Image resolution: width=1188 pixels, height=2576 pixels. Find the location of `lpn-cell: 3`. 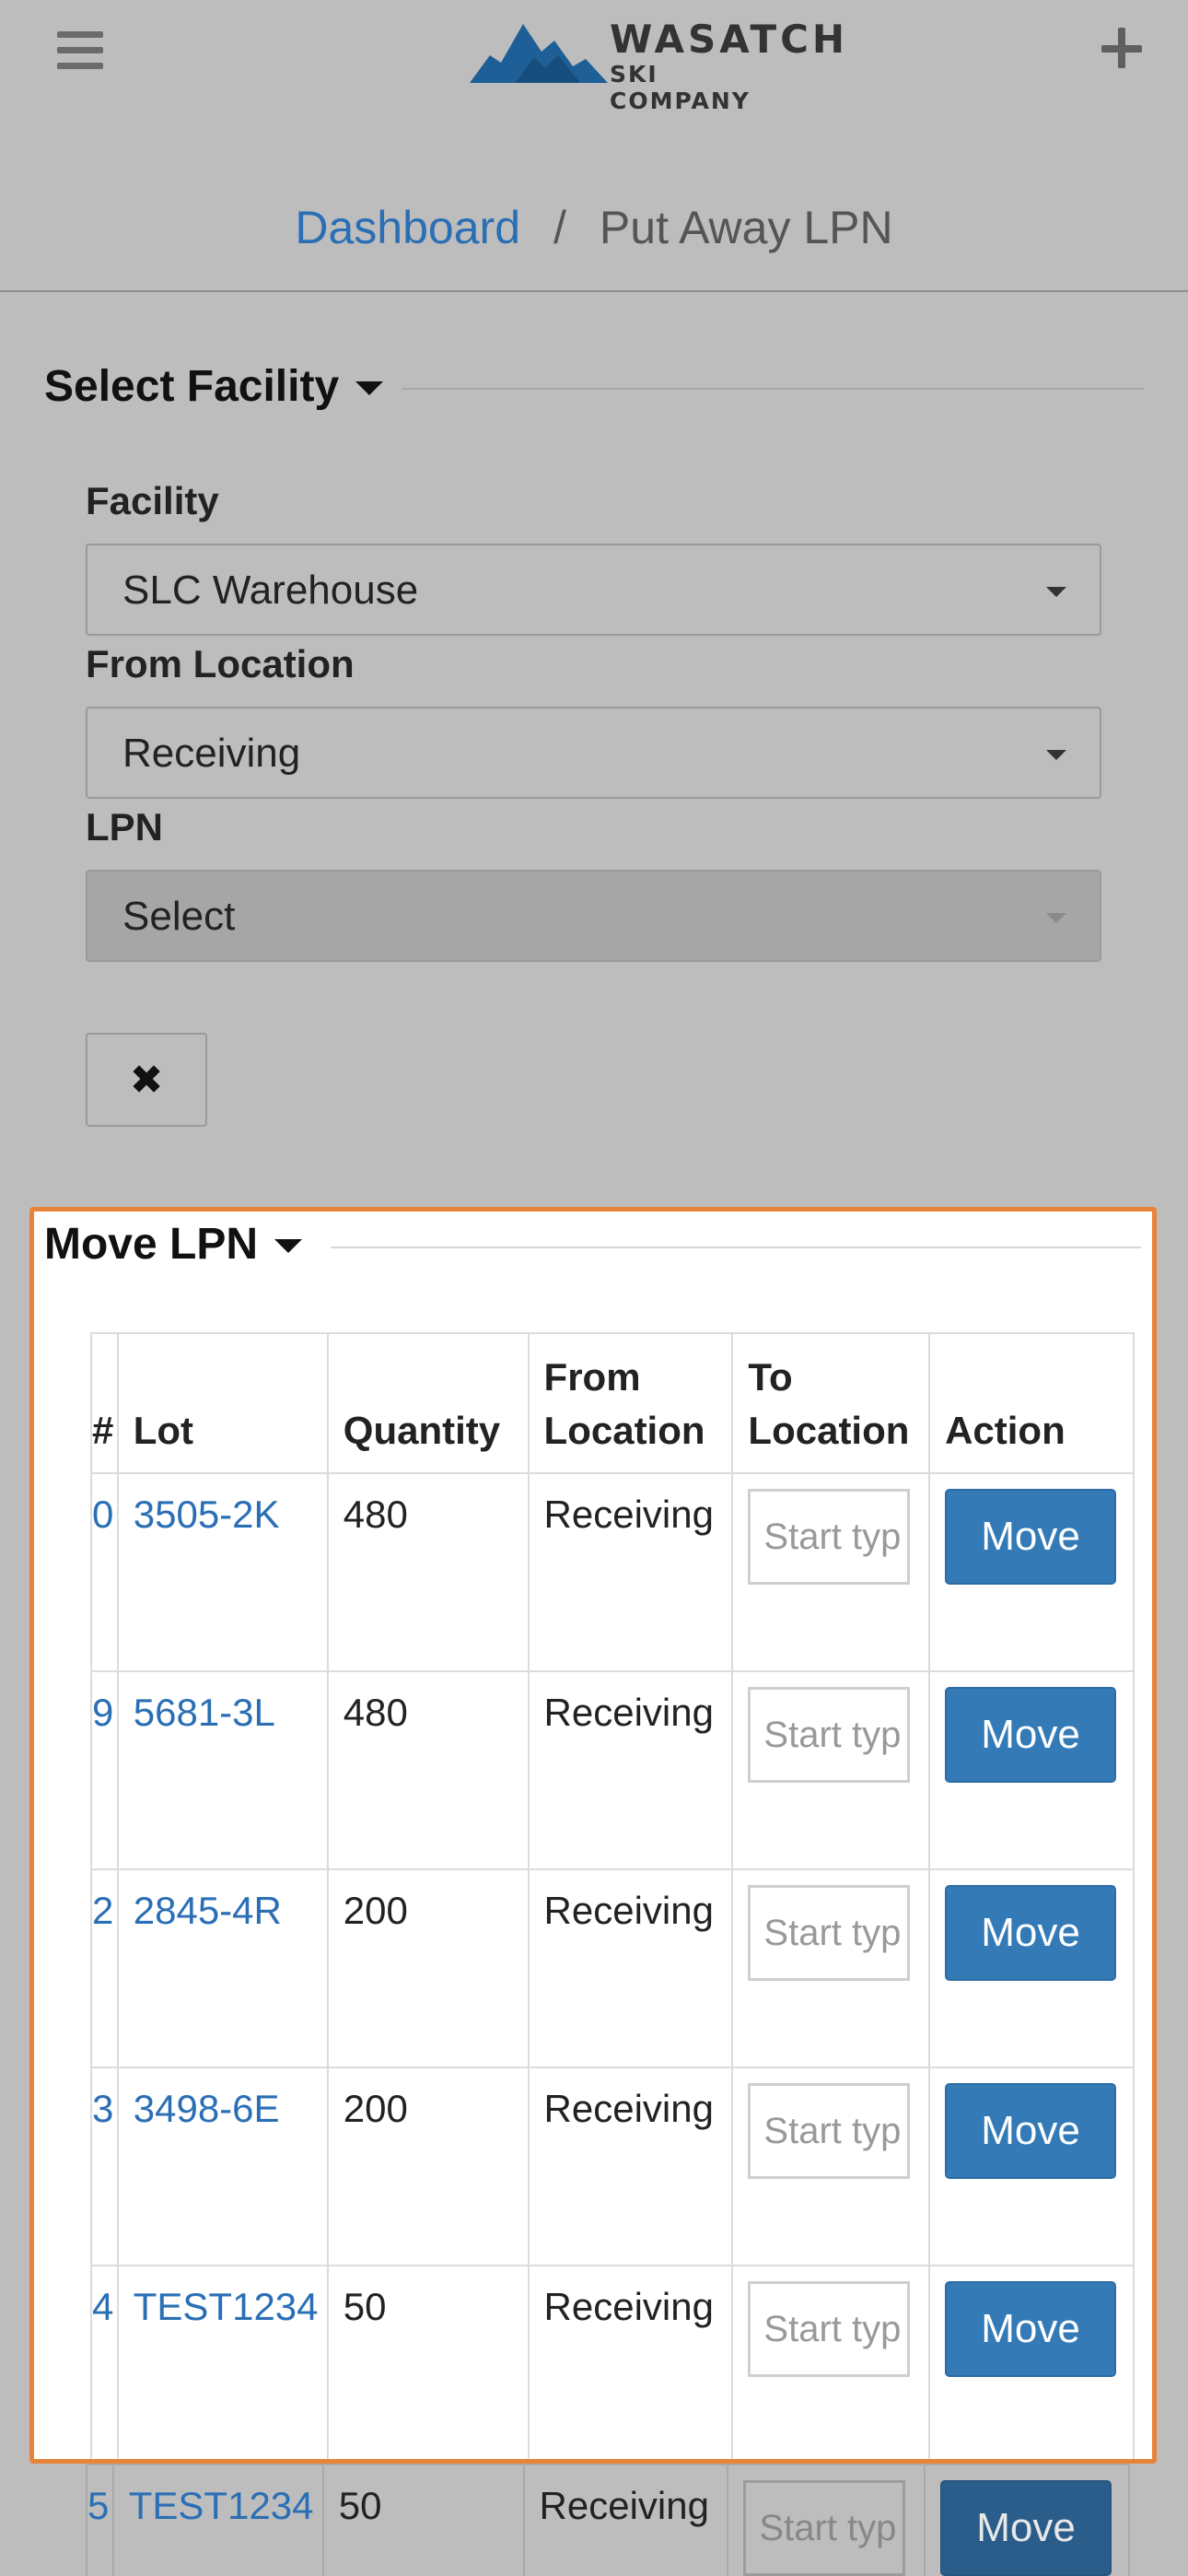

lpn-cell: 3 is located at coordinates (105, 2166).